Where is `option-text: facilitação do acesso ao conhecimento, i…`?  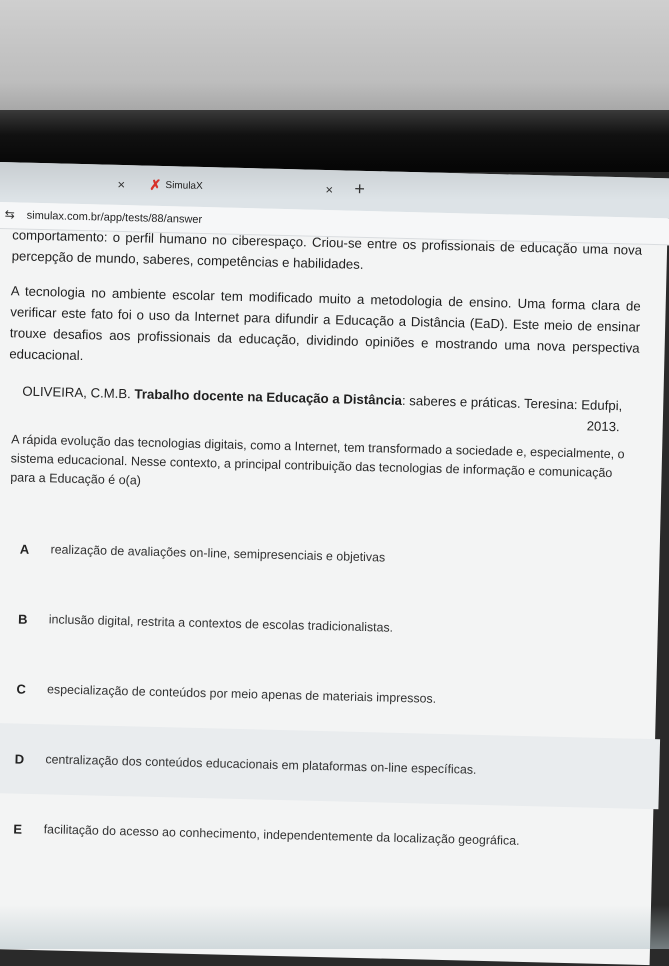 option-text: facilitação do acesso ao conhecimento, i… is located at coordinates (281, 835).